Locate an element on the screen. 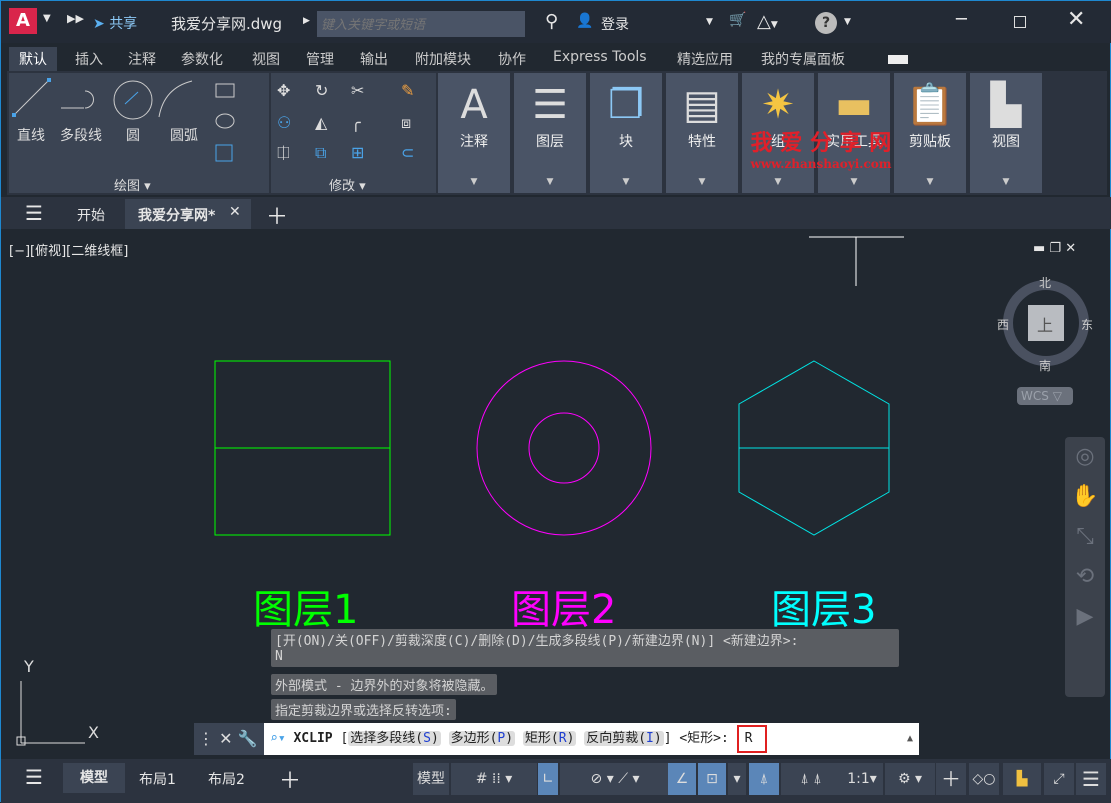 The width and height of the screenshot is (1111, 803). add-layout-button: ＋ is located at coordinates (290, 779).